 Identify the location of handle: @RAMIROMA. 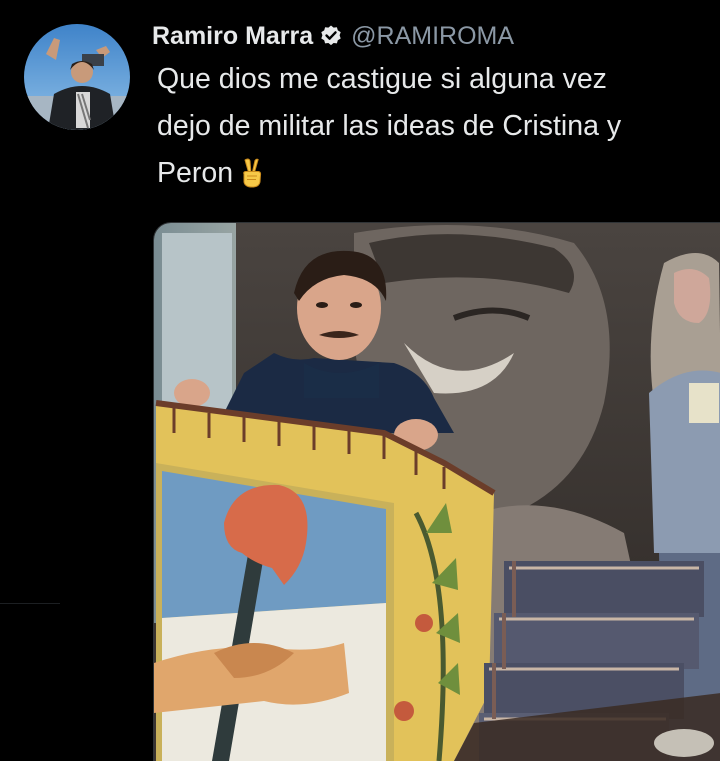
(432, 36).